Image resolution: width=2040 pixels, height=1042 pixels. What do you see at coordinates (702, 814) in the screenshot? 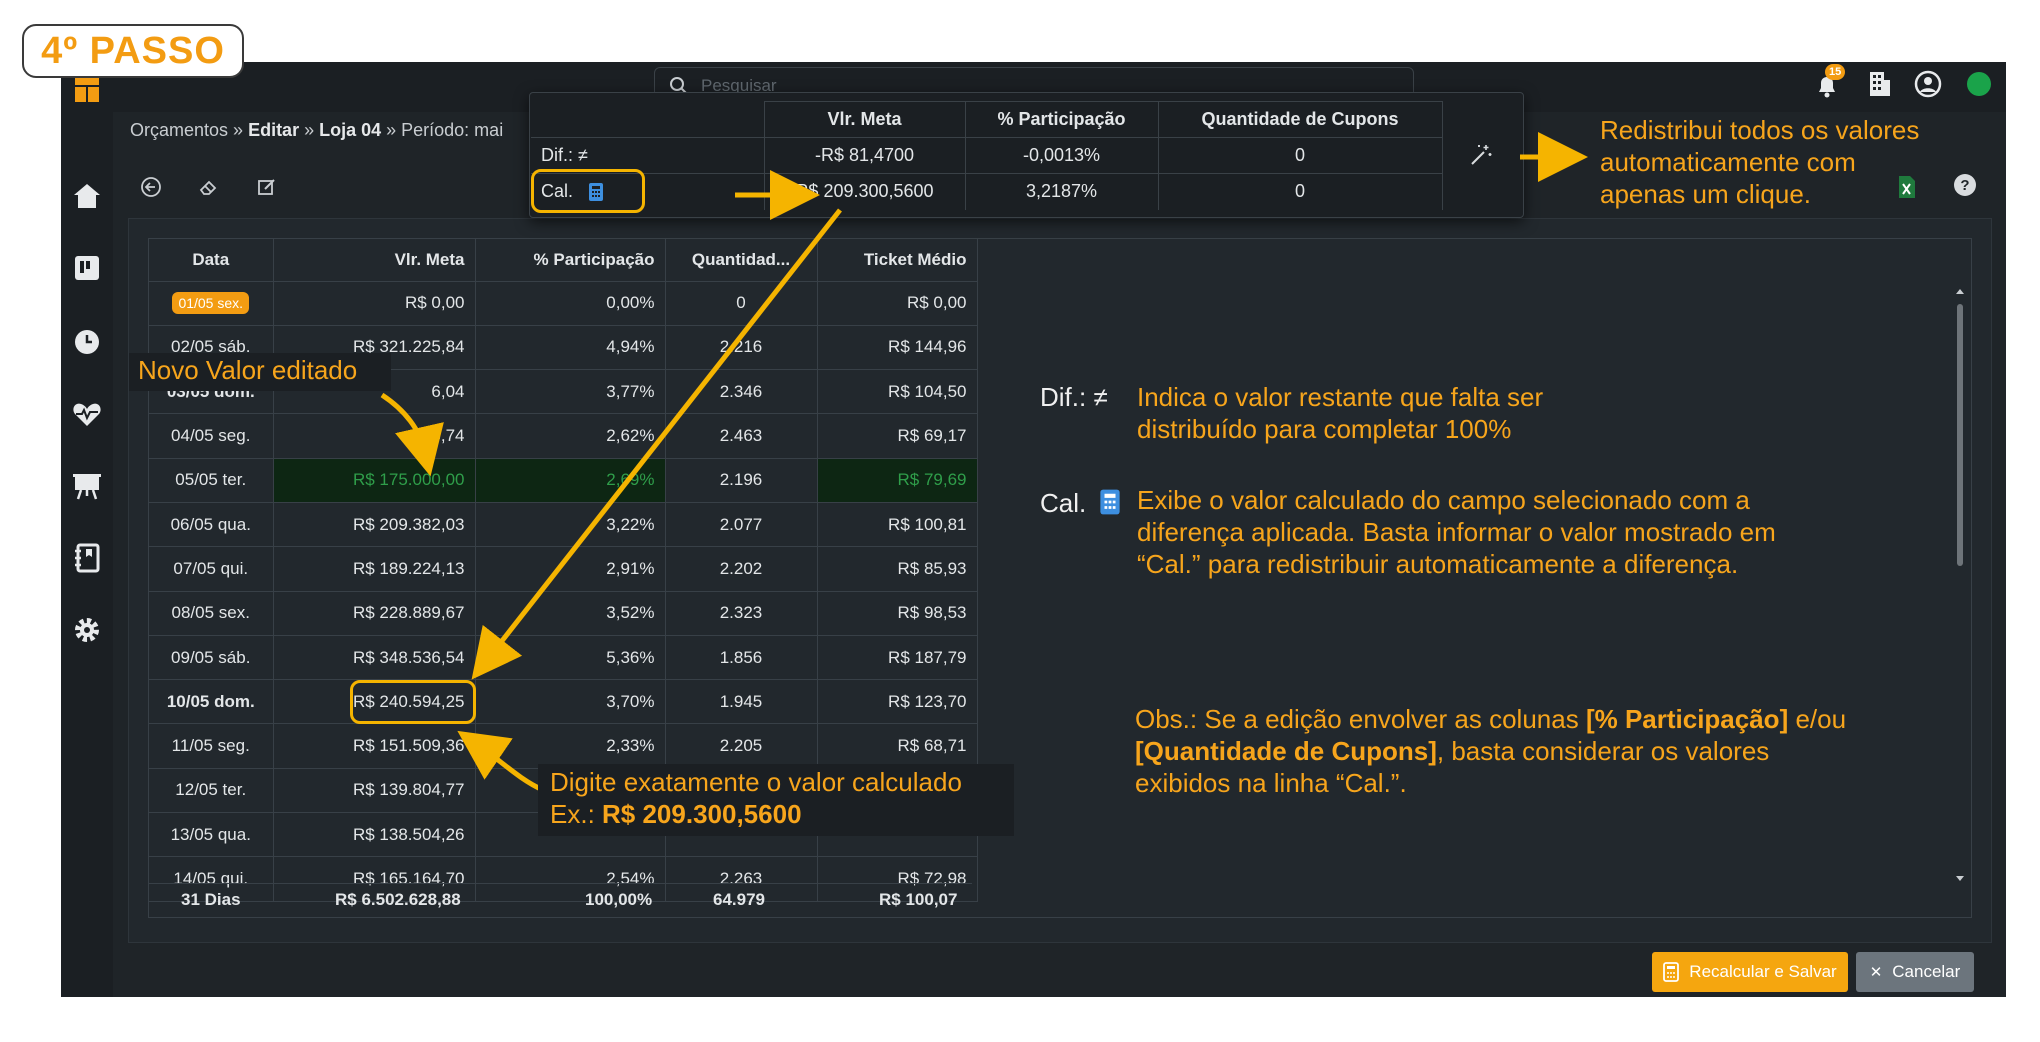
I see `digite-ex-value: R$ 209.300,5600` at bounding box center [702, 814].